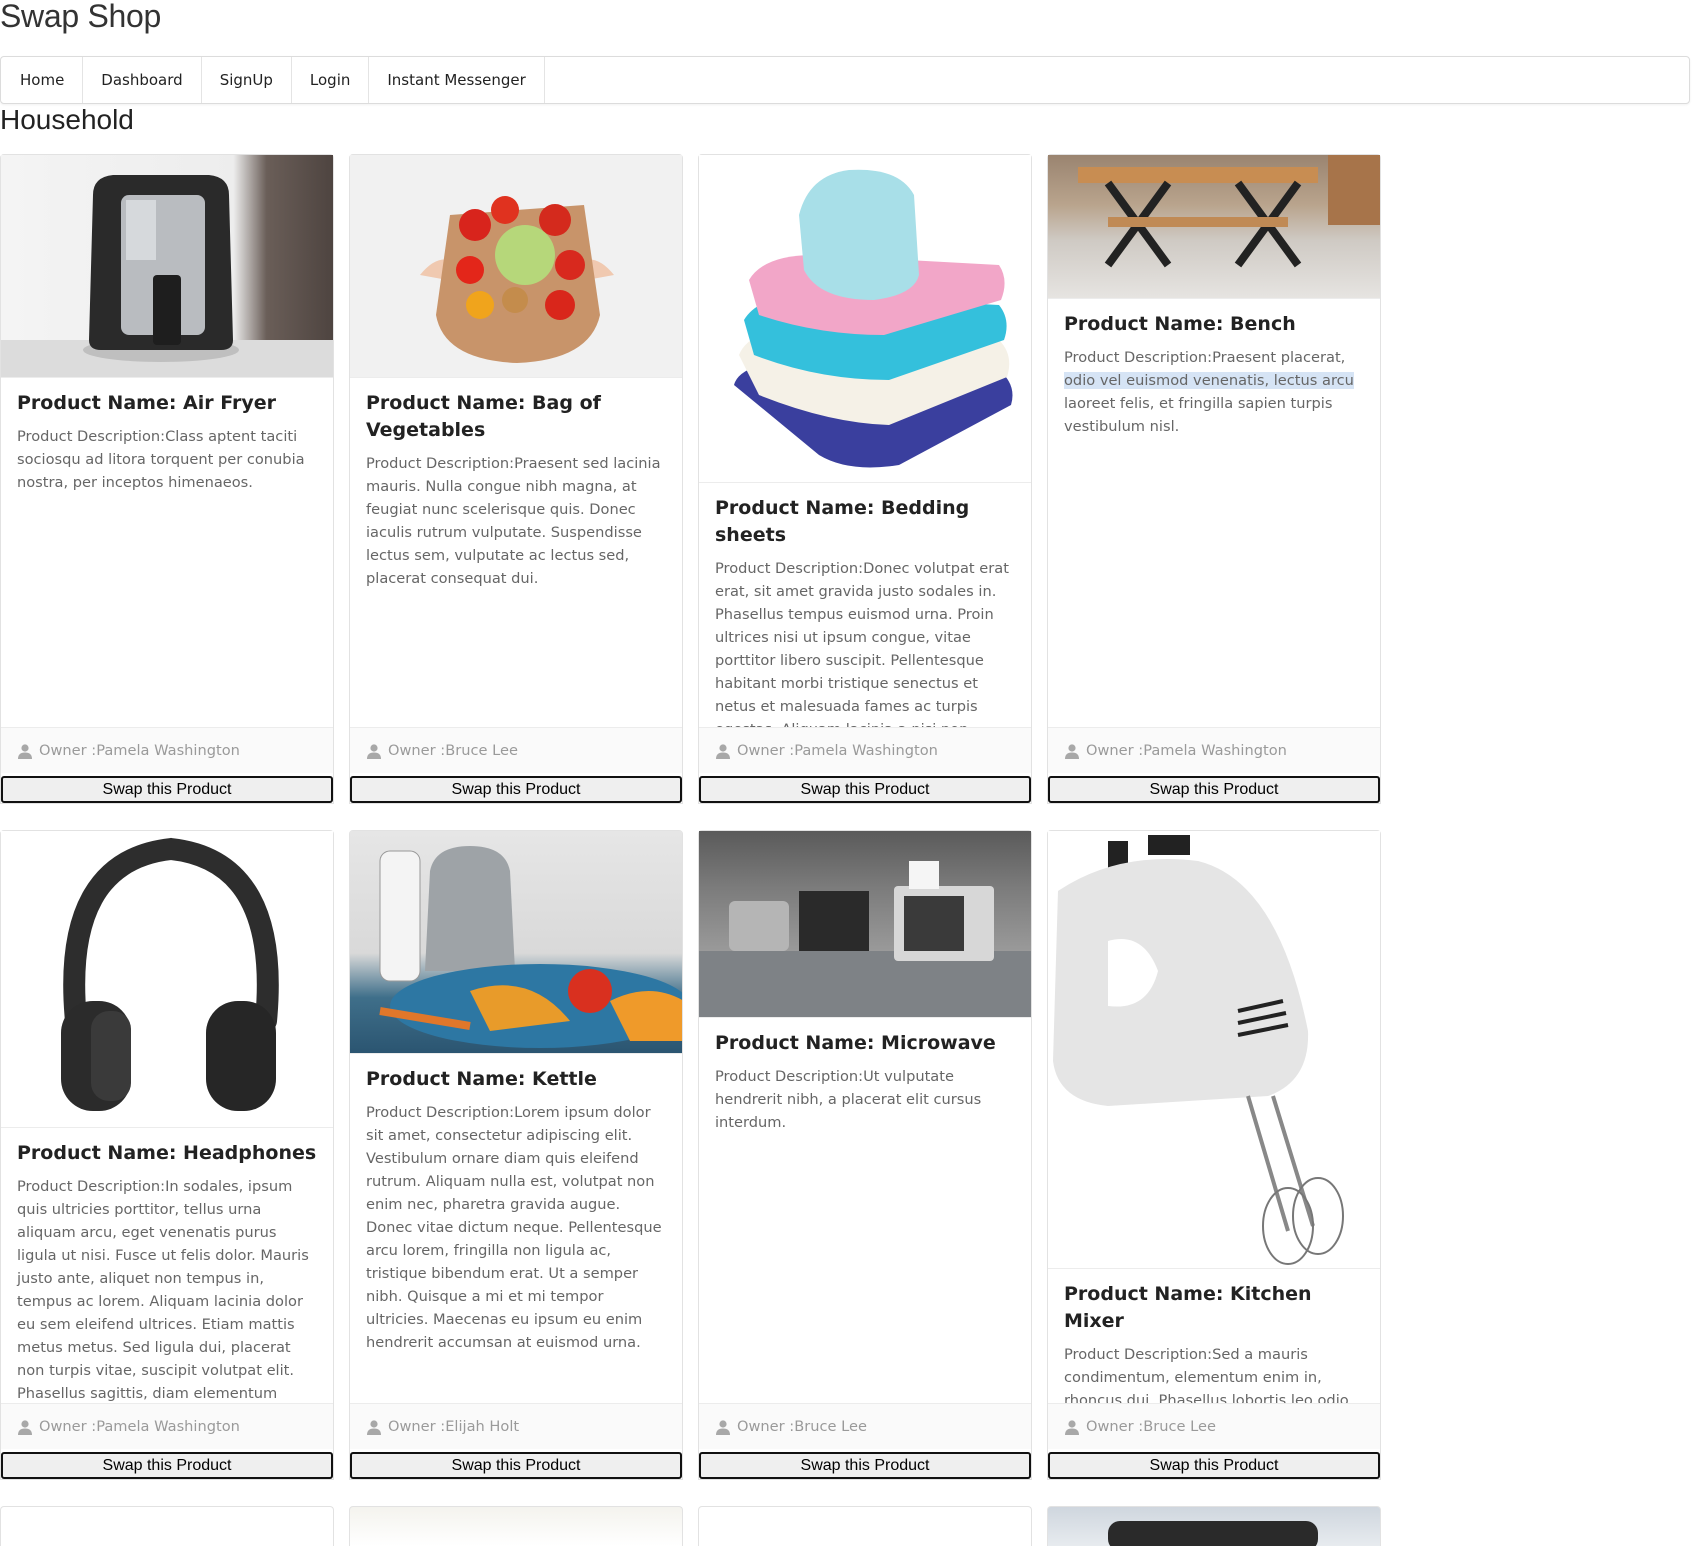 The image size is (1698, 1567). I want to click on vegetables-image, so click(517, 279).